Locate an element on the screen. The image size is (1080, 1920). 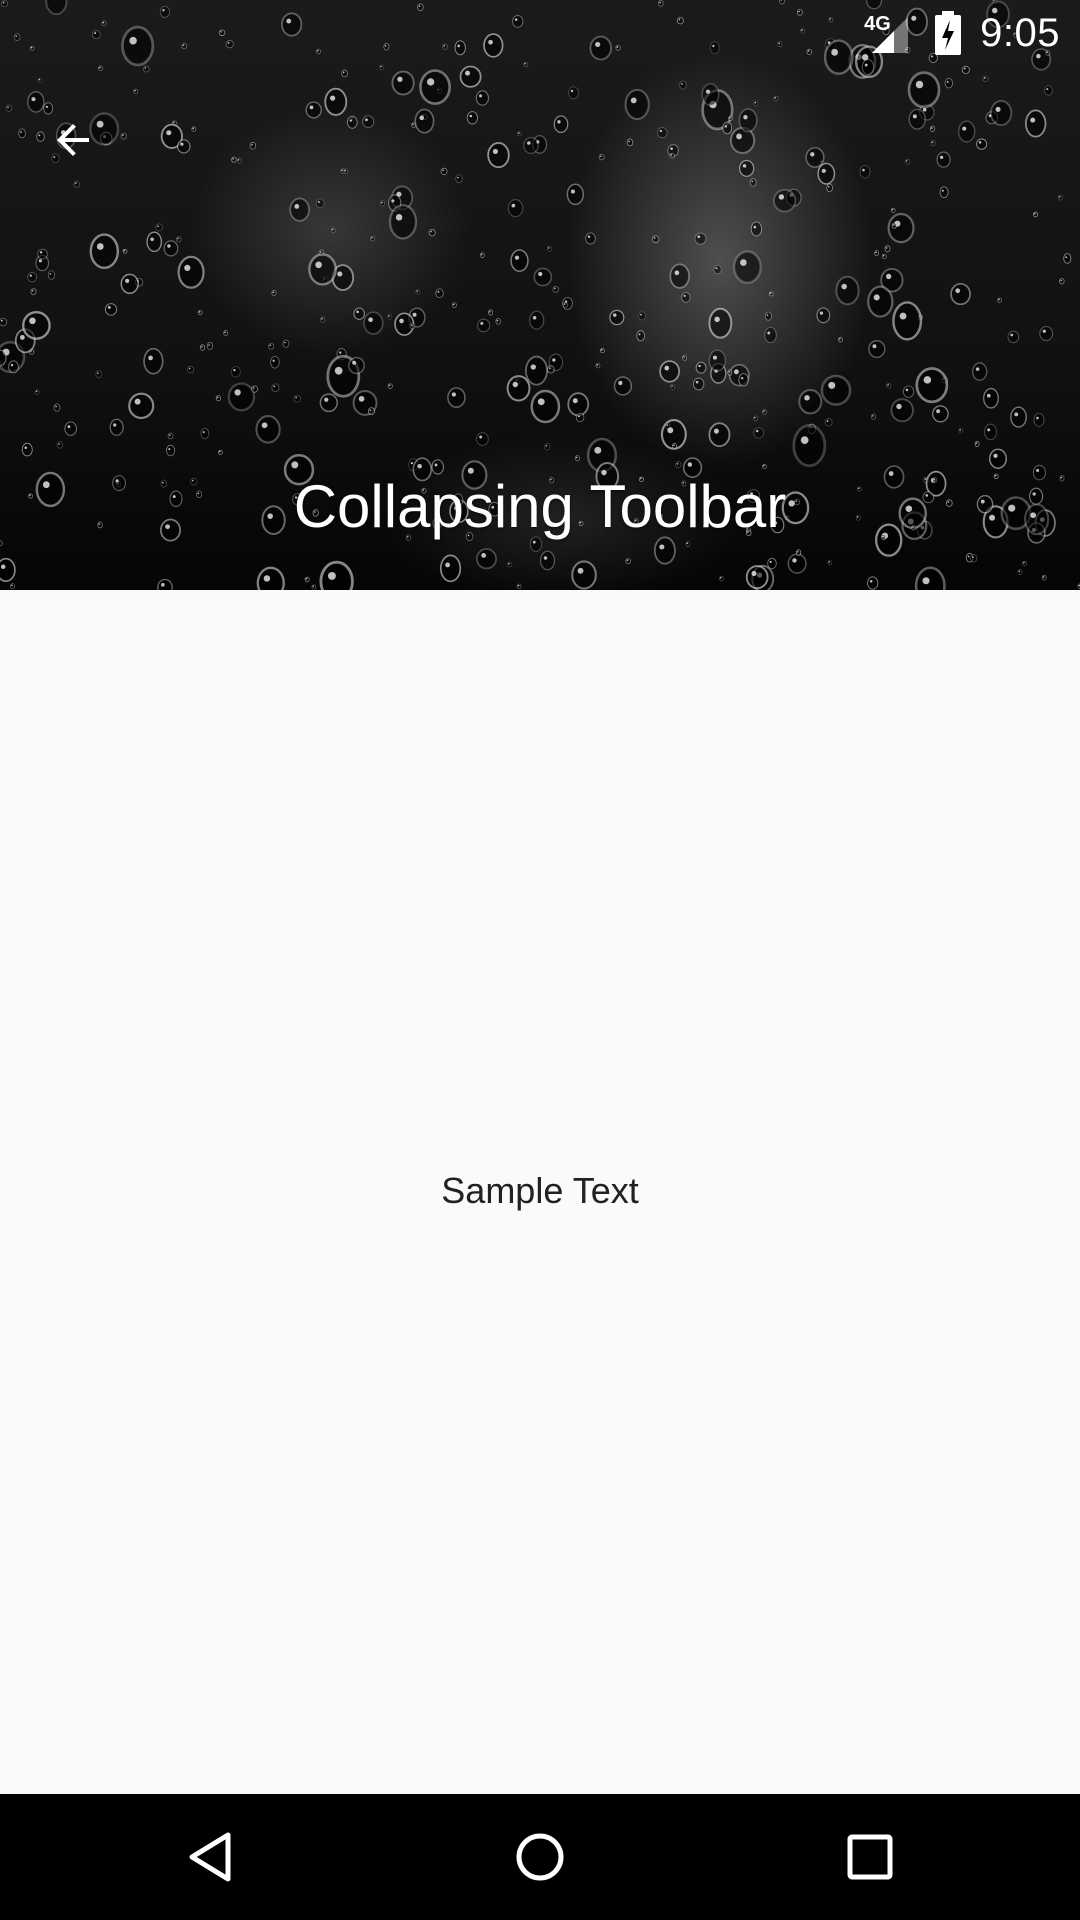
nav-home-button is located at coordinates (540, 1857).